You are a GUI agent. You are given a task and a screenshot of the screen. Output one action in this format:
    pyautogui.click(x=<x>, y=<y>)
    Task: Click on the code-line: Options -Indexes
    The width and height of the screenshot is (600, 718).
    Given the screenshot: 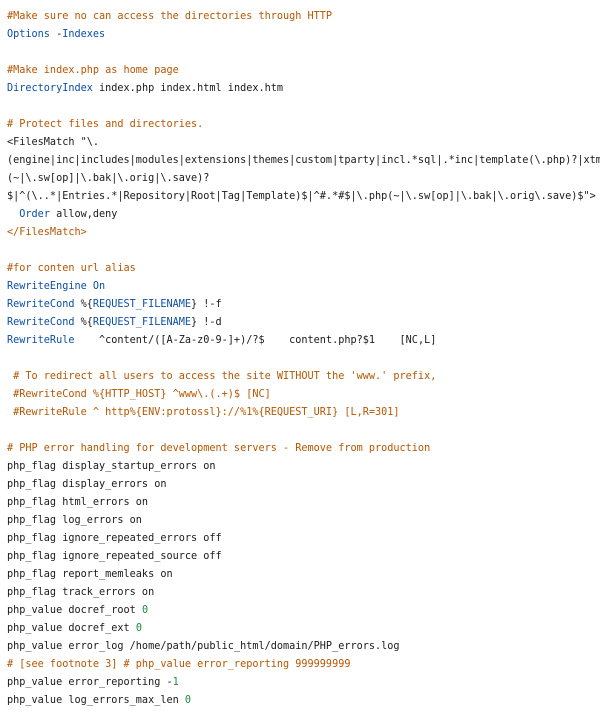 What is the action you would take?
    pyautogui.click(x=300, y=35)
    